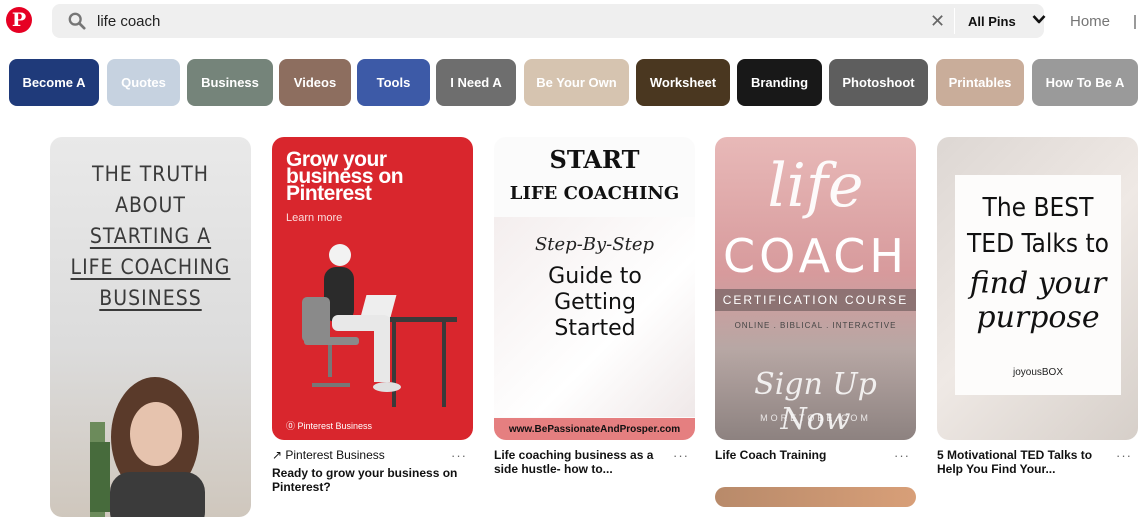 This screenshot has height=517, width=1138. I want to click on chip-i-need-a: I Need A, so click(476, 82).